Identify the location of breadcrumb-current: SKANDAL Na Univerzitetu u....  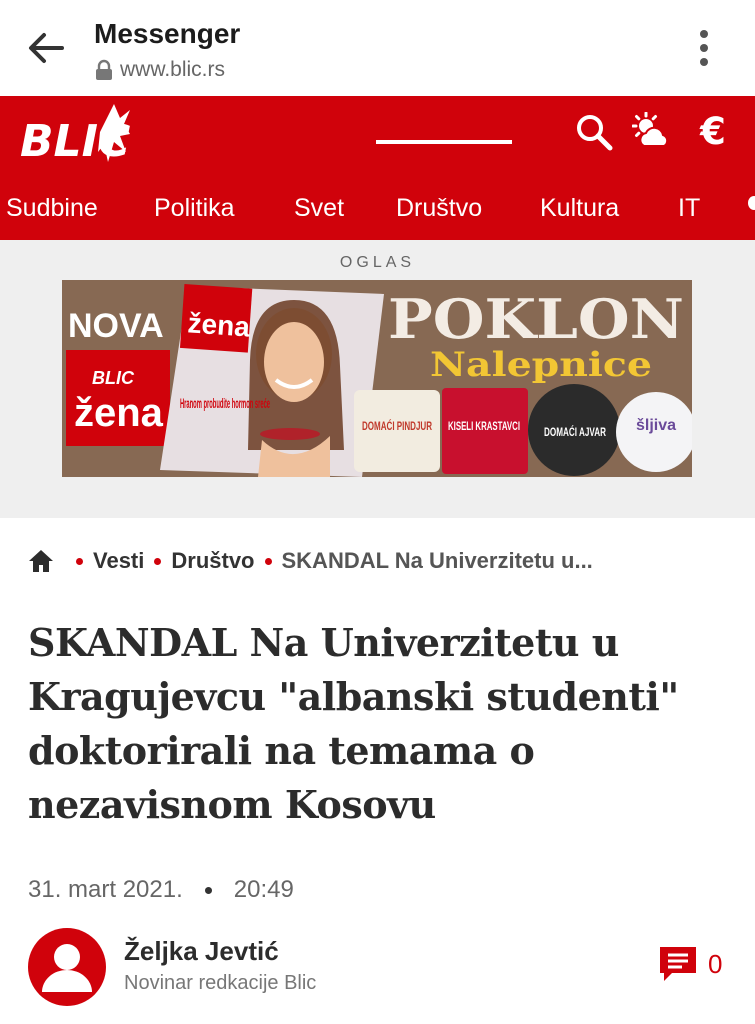
(437, 560).